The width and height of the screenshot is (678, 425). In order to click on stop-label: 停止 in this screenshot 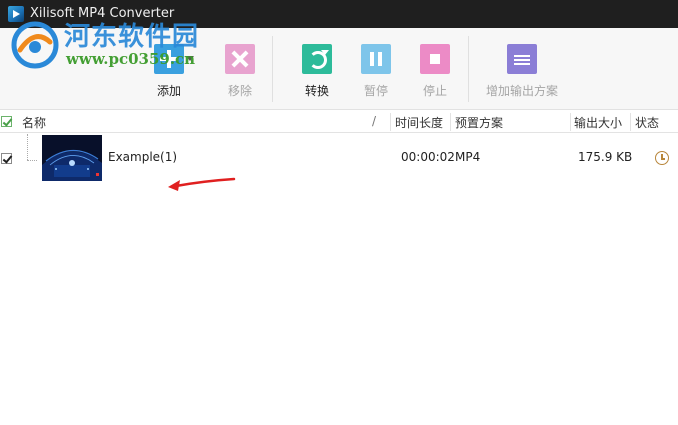, I will do `click(434, 91)`.